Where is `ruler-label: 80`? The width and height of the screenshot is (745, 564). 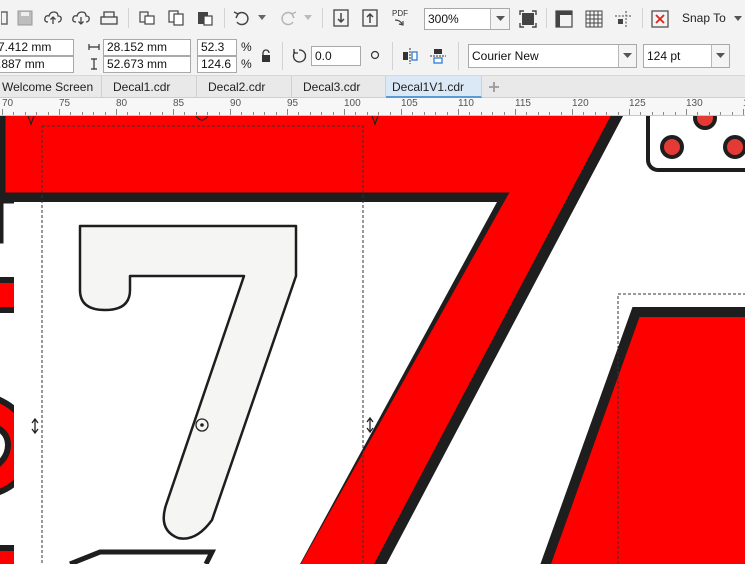
ruler-label: 80 is located at coordinates (122, 103).